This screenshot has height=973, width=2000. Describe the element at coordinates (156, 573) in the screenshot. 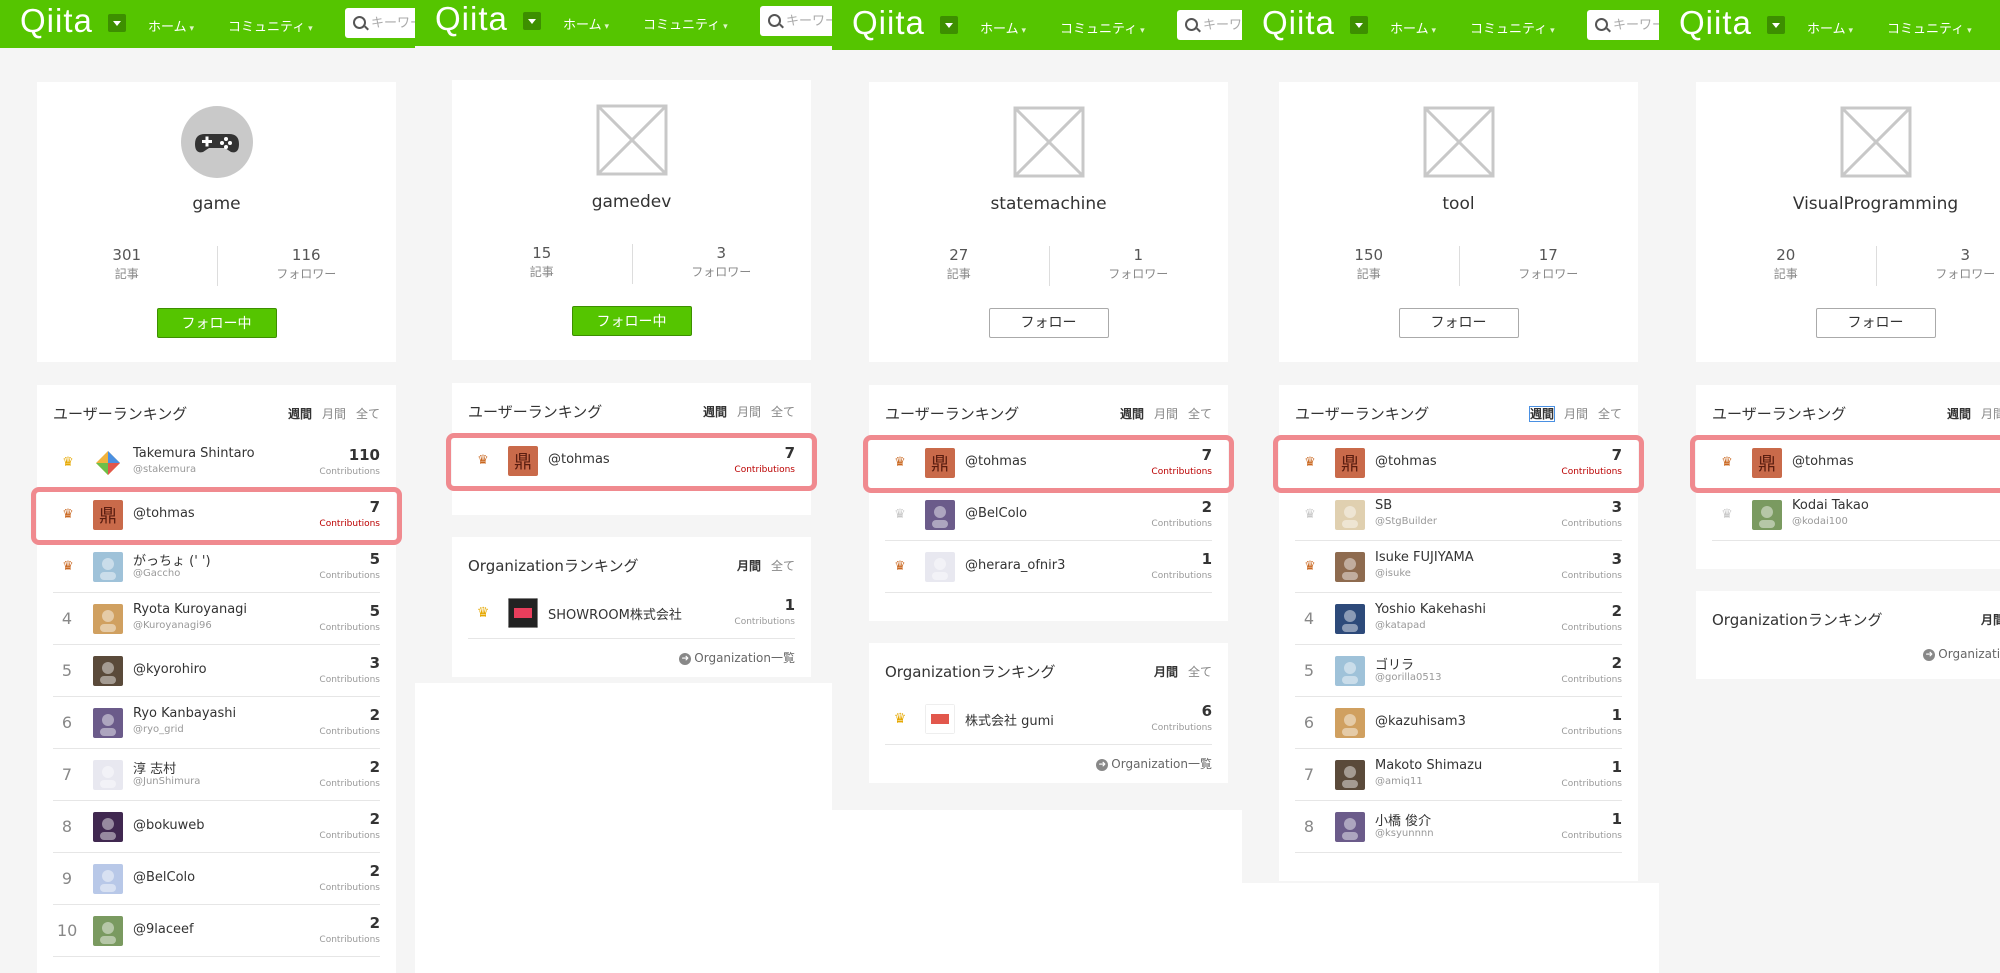

I see `user-id: @Gaccho` at that location.